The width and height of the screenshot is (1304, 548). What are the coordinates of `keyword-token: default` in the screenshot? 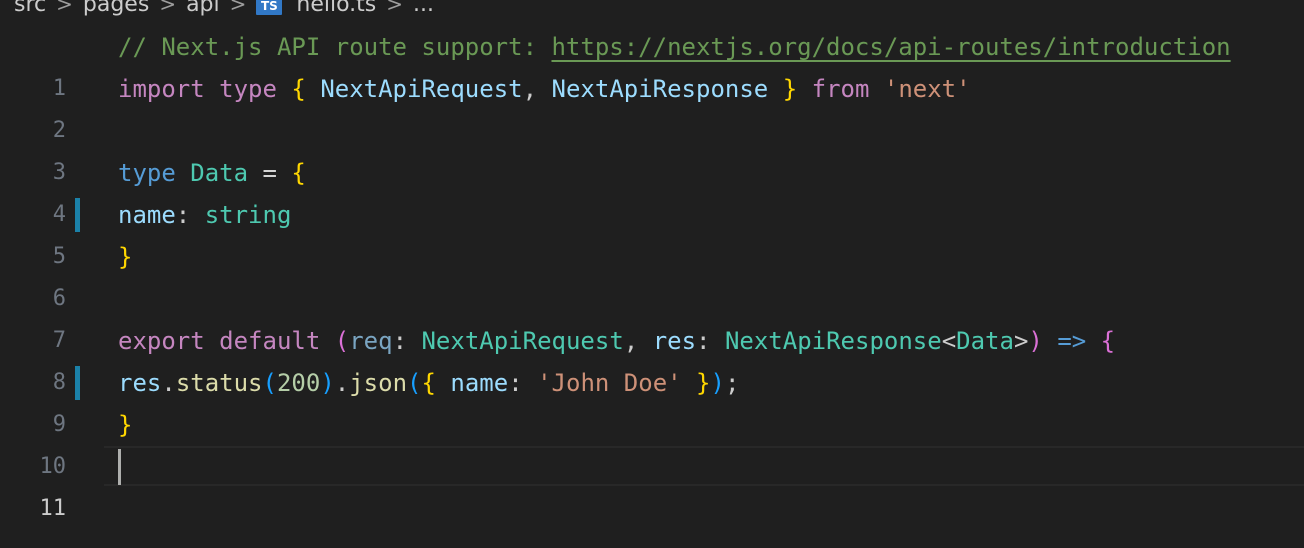 It's located at (270, 341).